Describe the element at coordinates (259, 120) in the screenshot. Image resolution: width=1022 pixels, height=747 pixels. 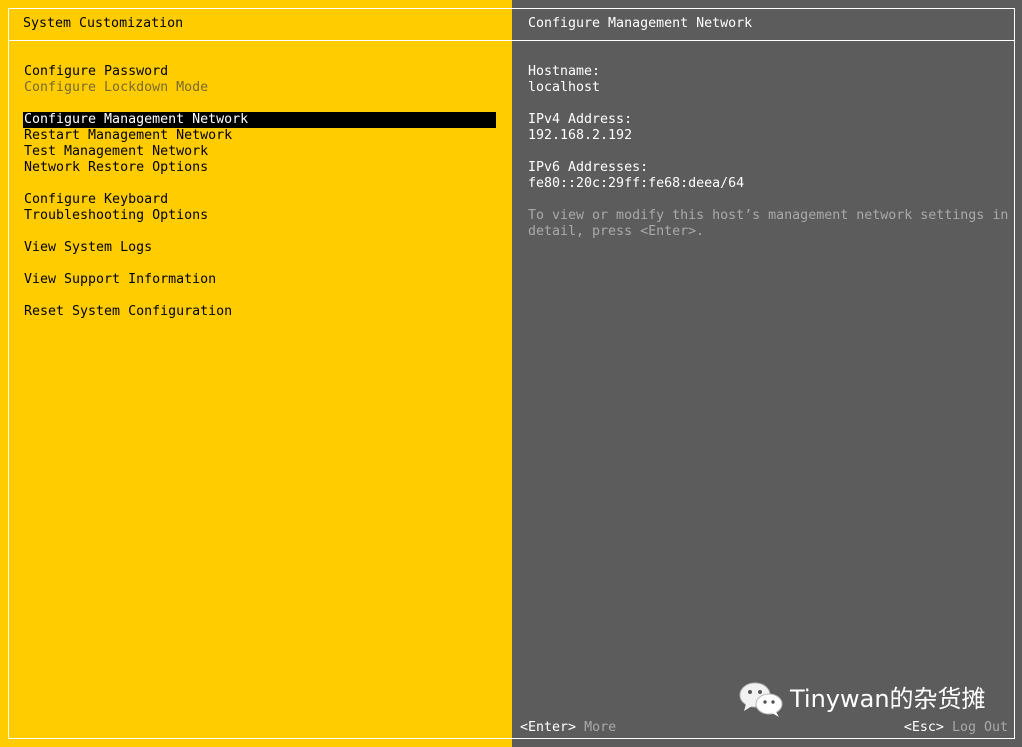
I see `menu-item-configure-management-network: Configure Management Network` at that location.